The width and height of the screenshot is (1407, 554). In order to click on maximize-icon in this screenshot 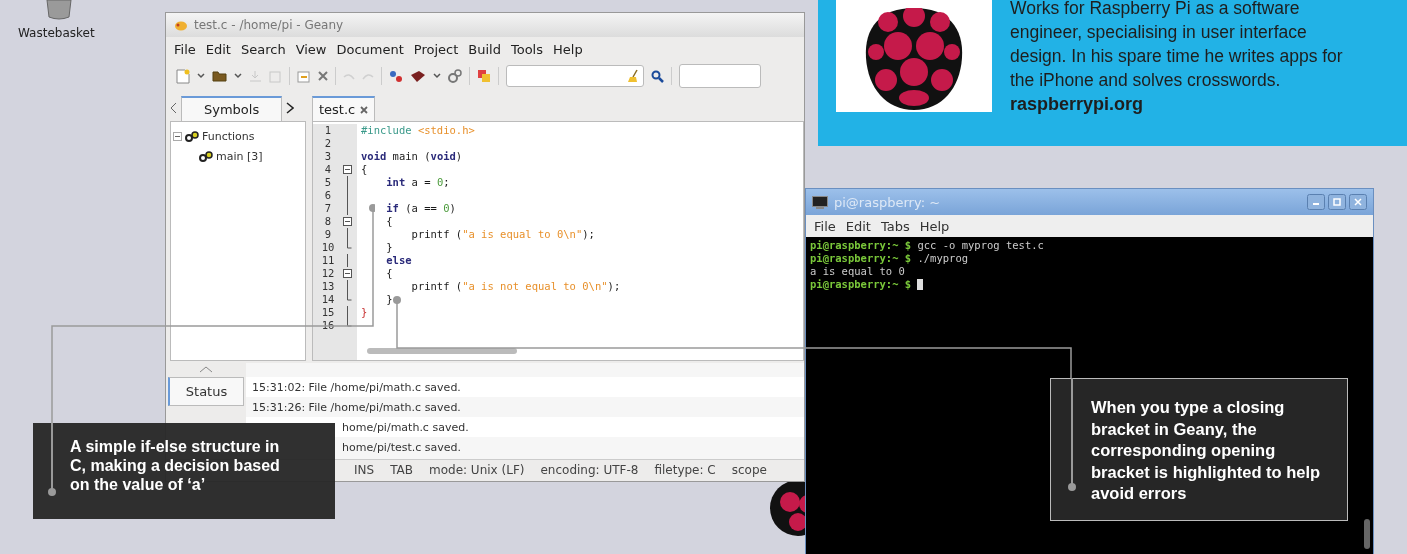, I will do `click(1337, 202)`.